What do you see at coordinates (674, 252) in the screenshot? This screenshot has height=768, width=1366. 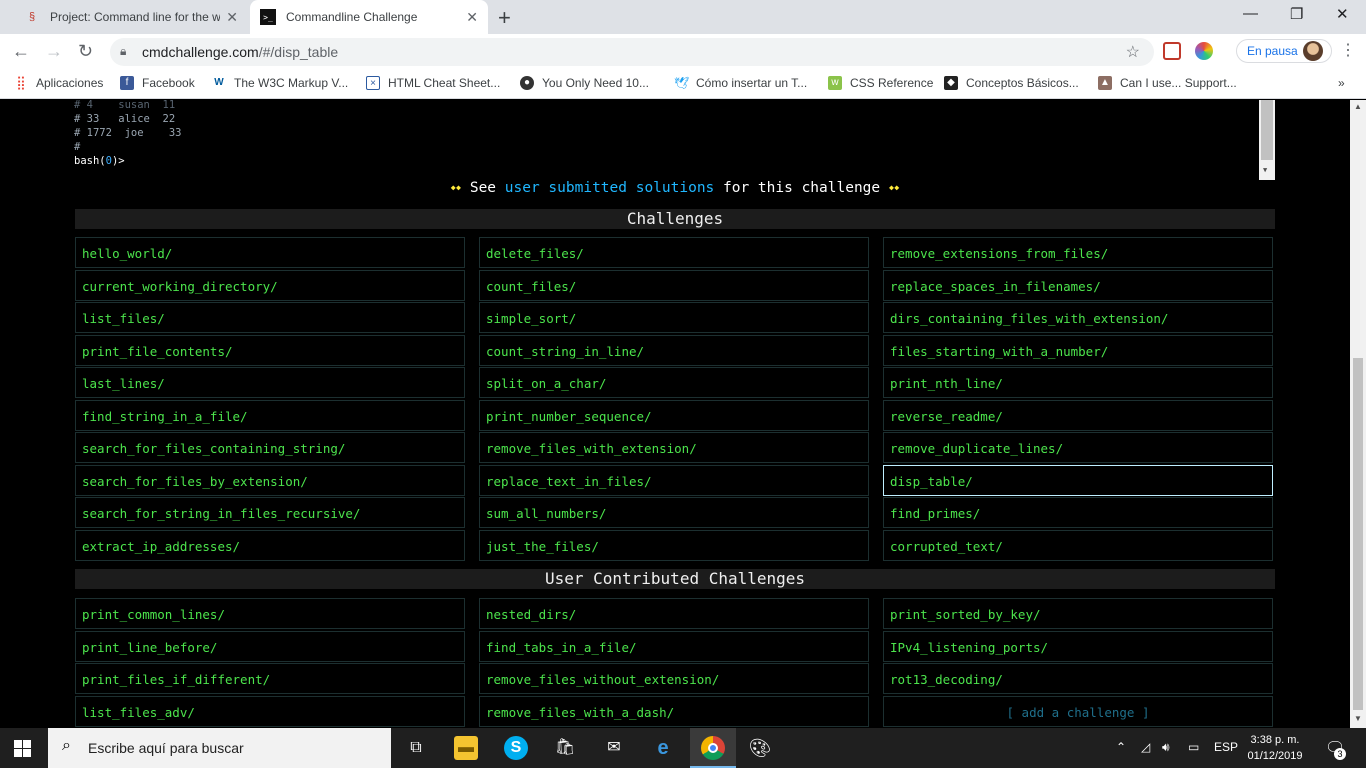 I see `challenge-link: delete_files/` at bounding box center [674, 252].